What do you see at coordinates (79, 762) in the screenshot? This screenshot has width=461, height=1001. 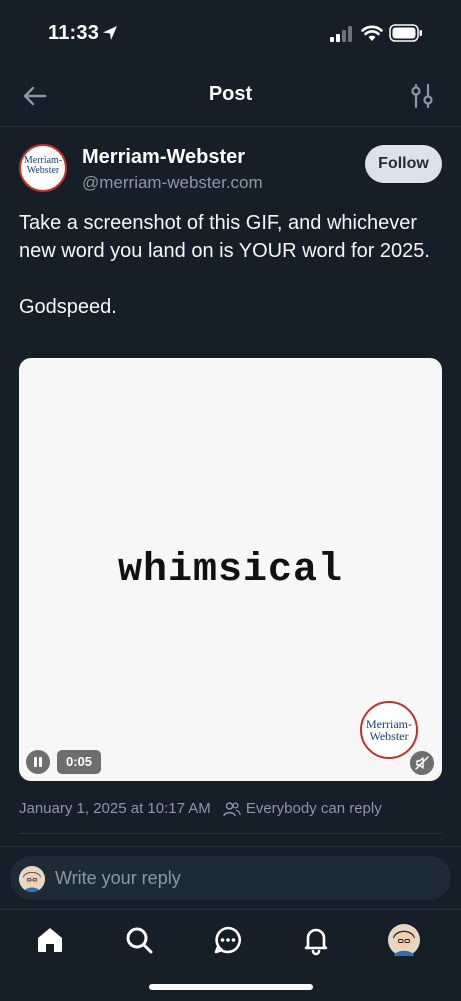 I see `media-duration: 0:05` at bounding box center [79, 762].